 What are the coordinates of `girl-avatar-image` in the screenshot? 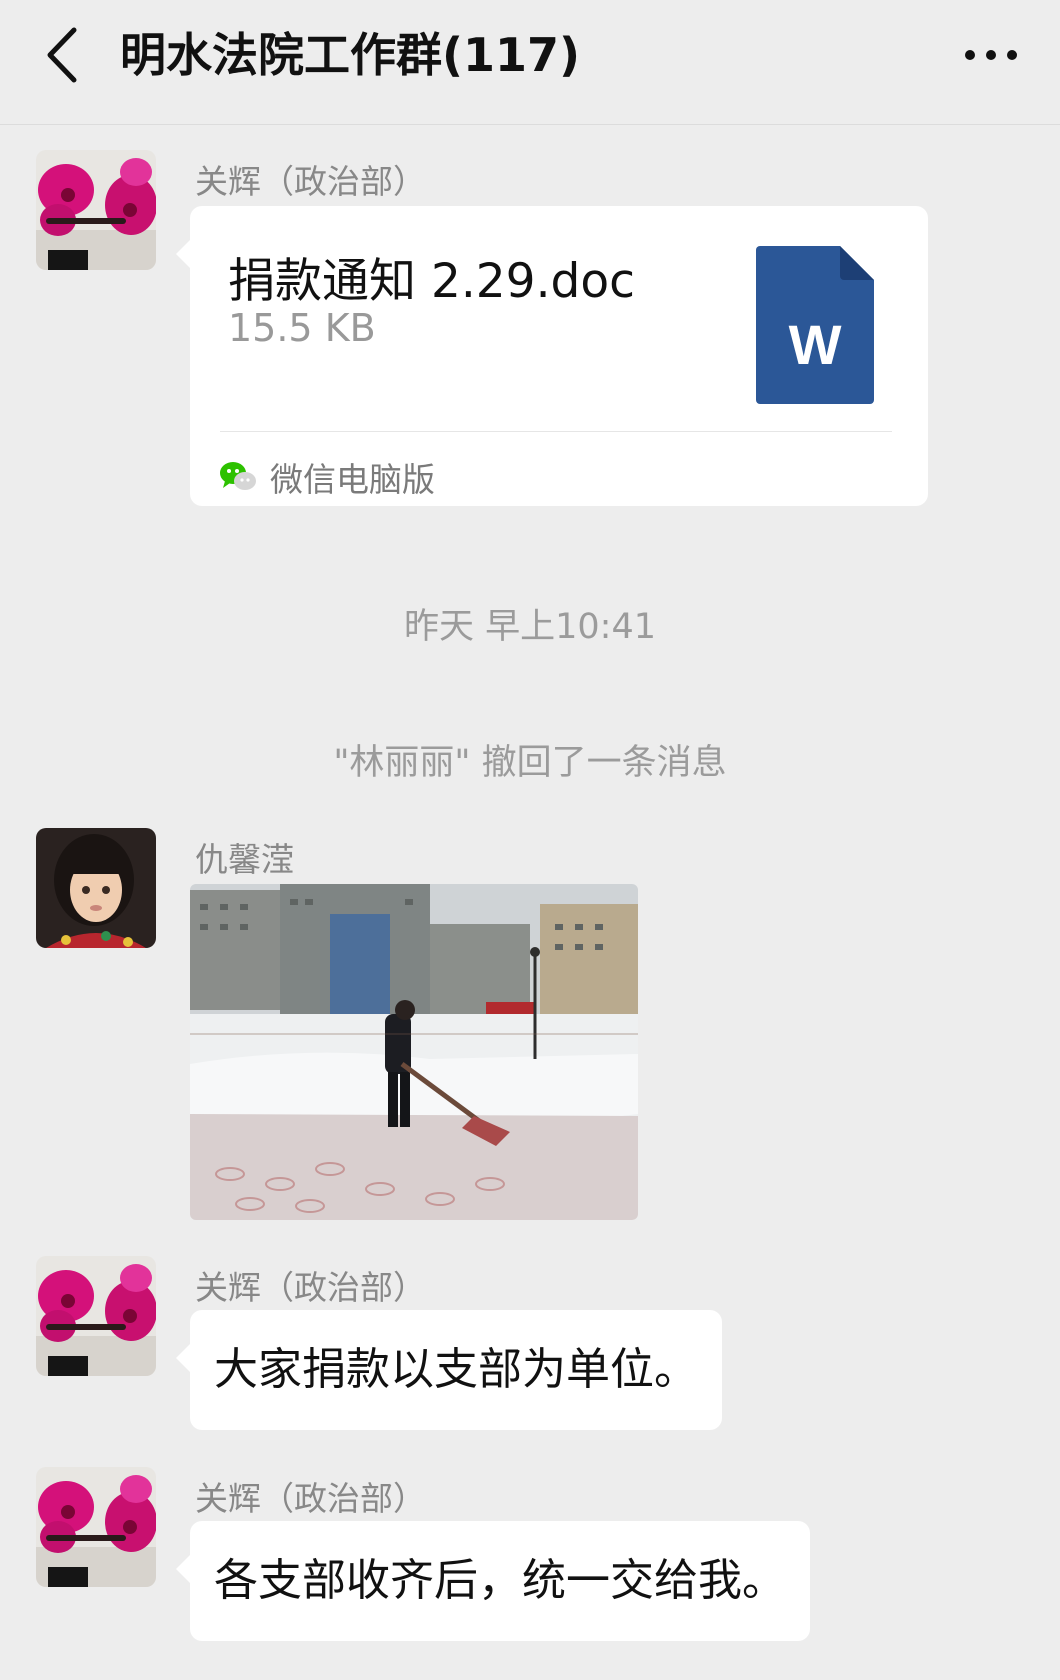 It's located at (96, 888).